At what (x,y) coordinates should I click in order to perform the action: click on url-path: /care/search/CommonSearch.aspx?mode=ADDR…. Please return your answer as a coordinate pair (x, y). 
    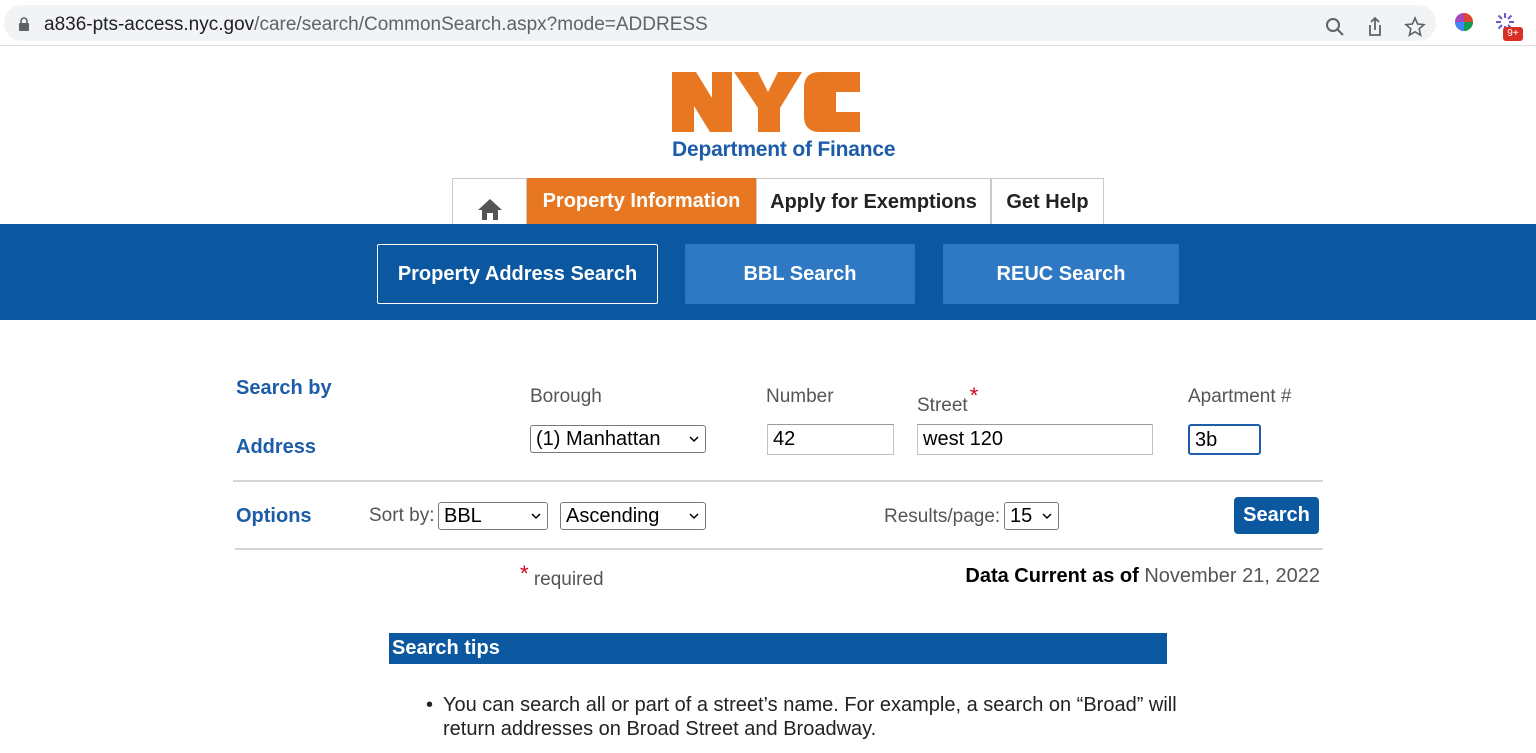
    Looking at the image, I should click on (481, 24).